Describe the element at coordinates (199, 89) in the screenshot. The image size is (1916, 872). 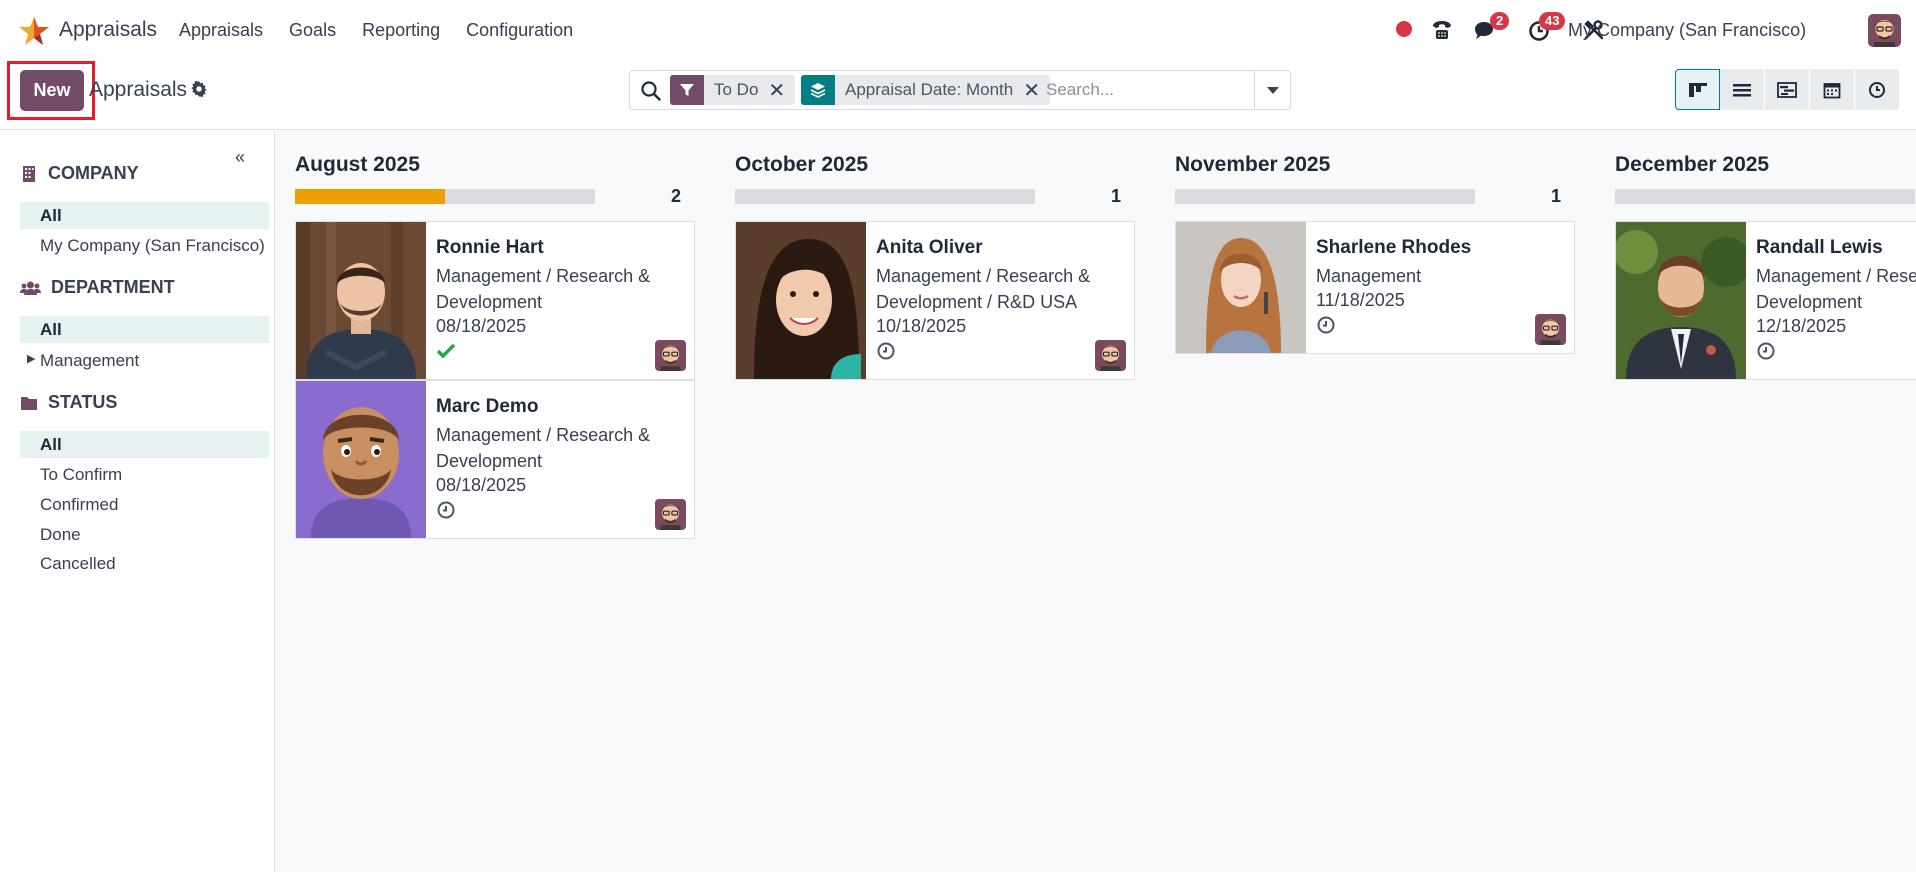
I see `gear-icon` at that location.